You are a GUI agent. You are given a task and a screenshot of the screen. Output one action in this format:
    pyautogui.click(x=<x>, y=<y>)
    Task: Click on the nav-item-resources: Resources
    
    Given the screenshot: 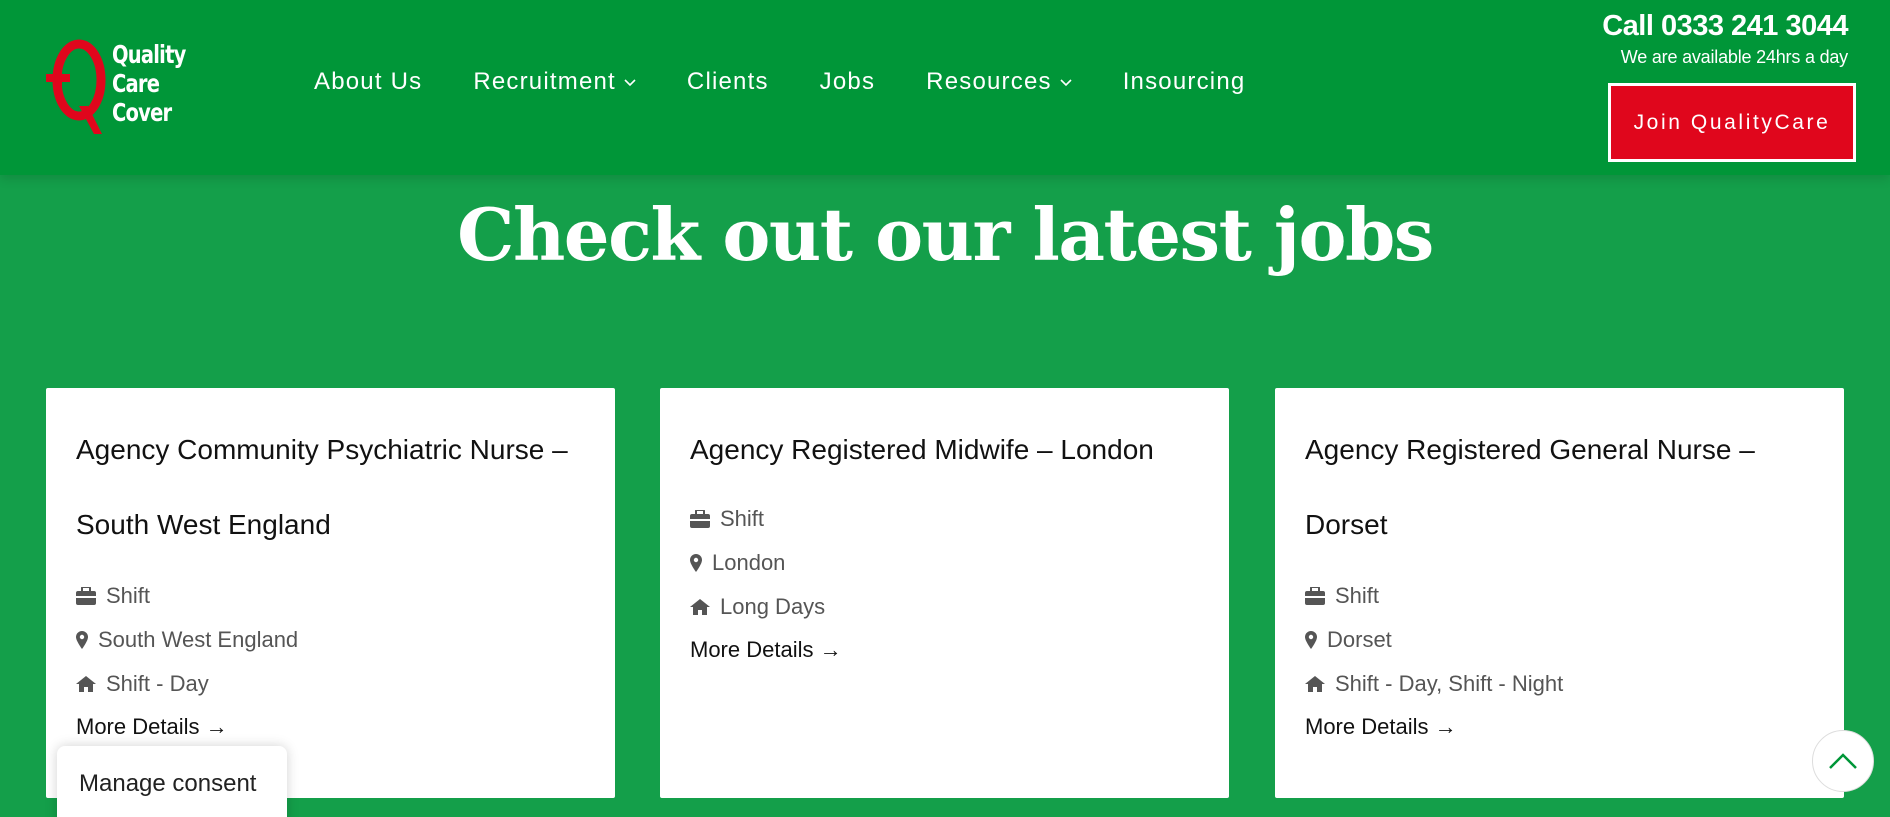 What is the action you would take?
    pyautogui.click(x=999, y=82)
    